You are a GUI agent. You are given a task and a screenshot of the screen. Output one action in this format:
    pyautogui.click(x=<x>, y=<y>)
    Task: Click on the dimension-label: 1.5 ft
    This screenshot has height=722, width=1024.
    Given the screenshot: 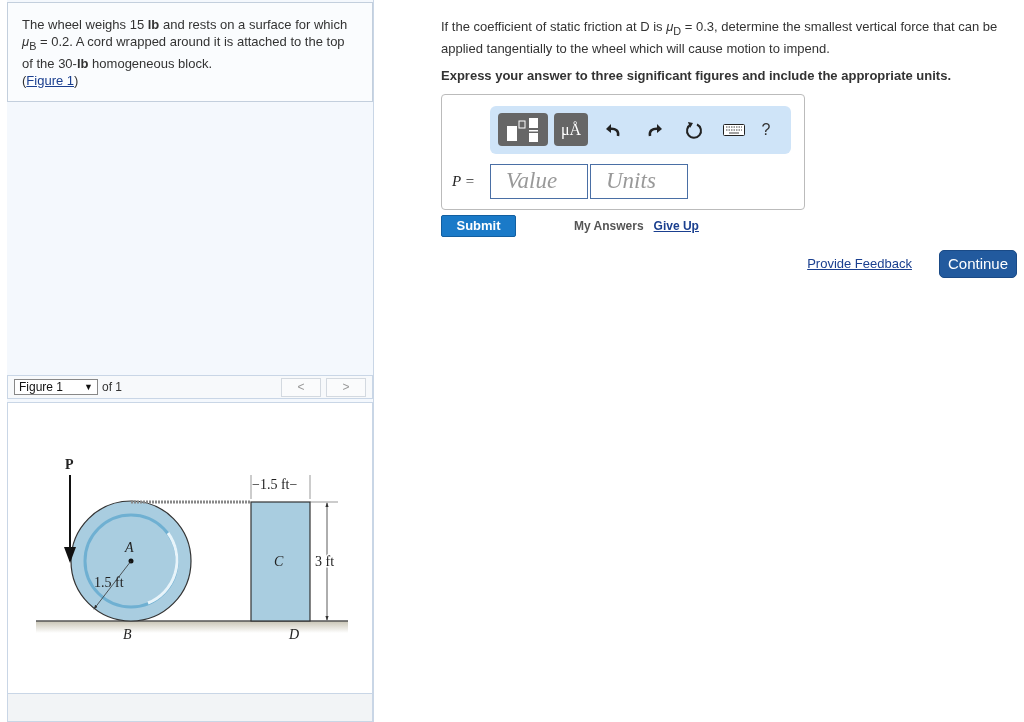 What is the action you would take?
    pyautogui.click(x=109, y=582)
    